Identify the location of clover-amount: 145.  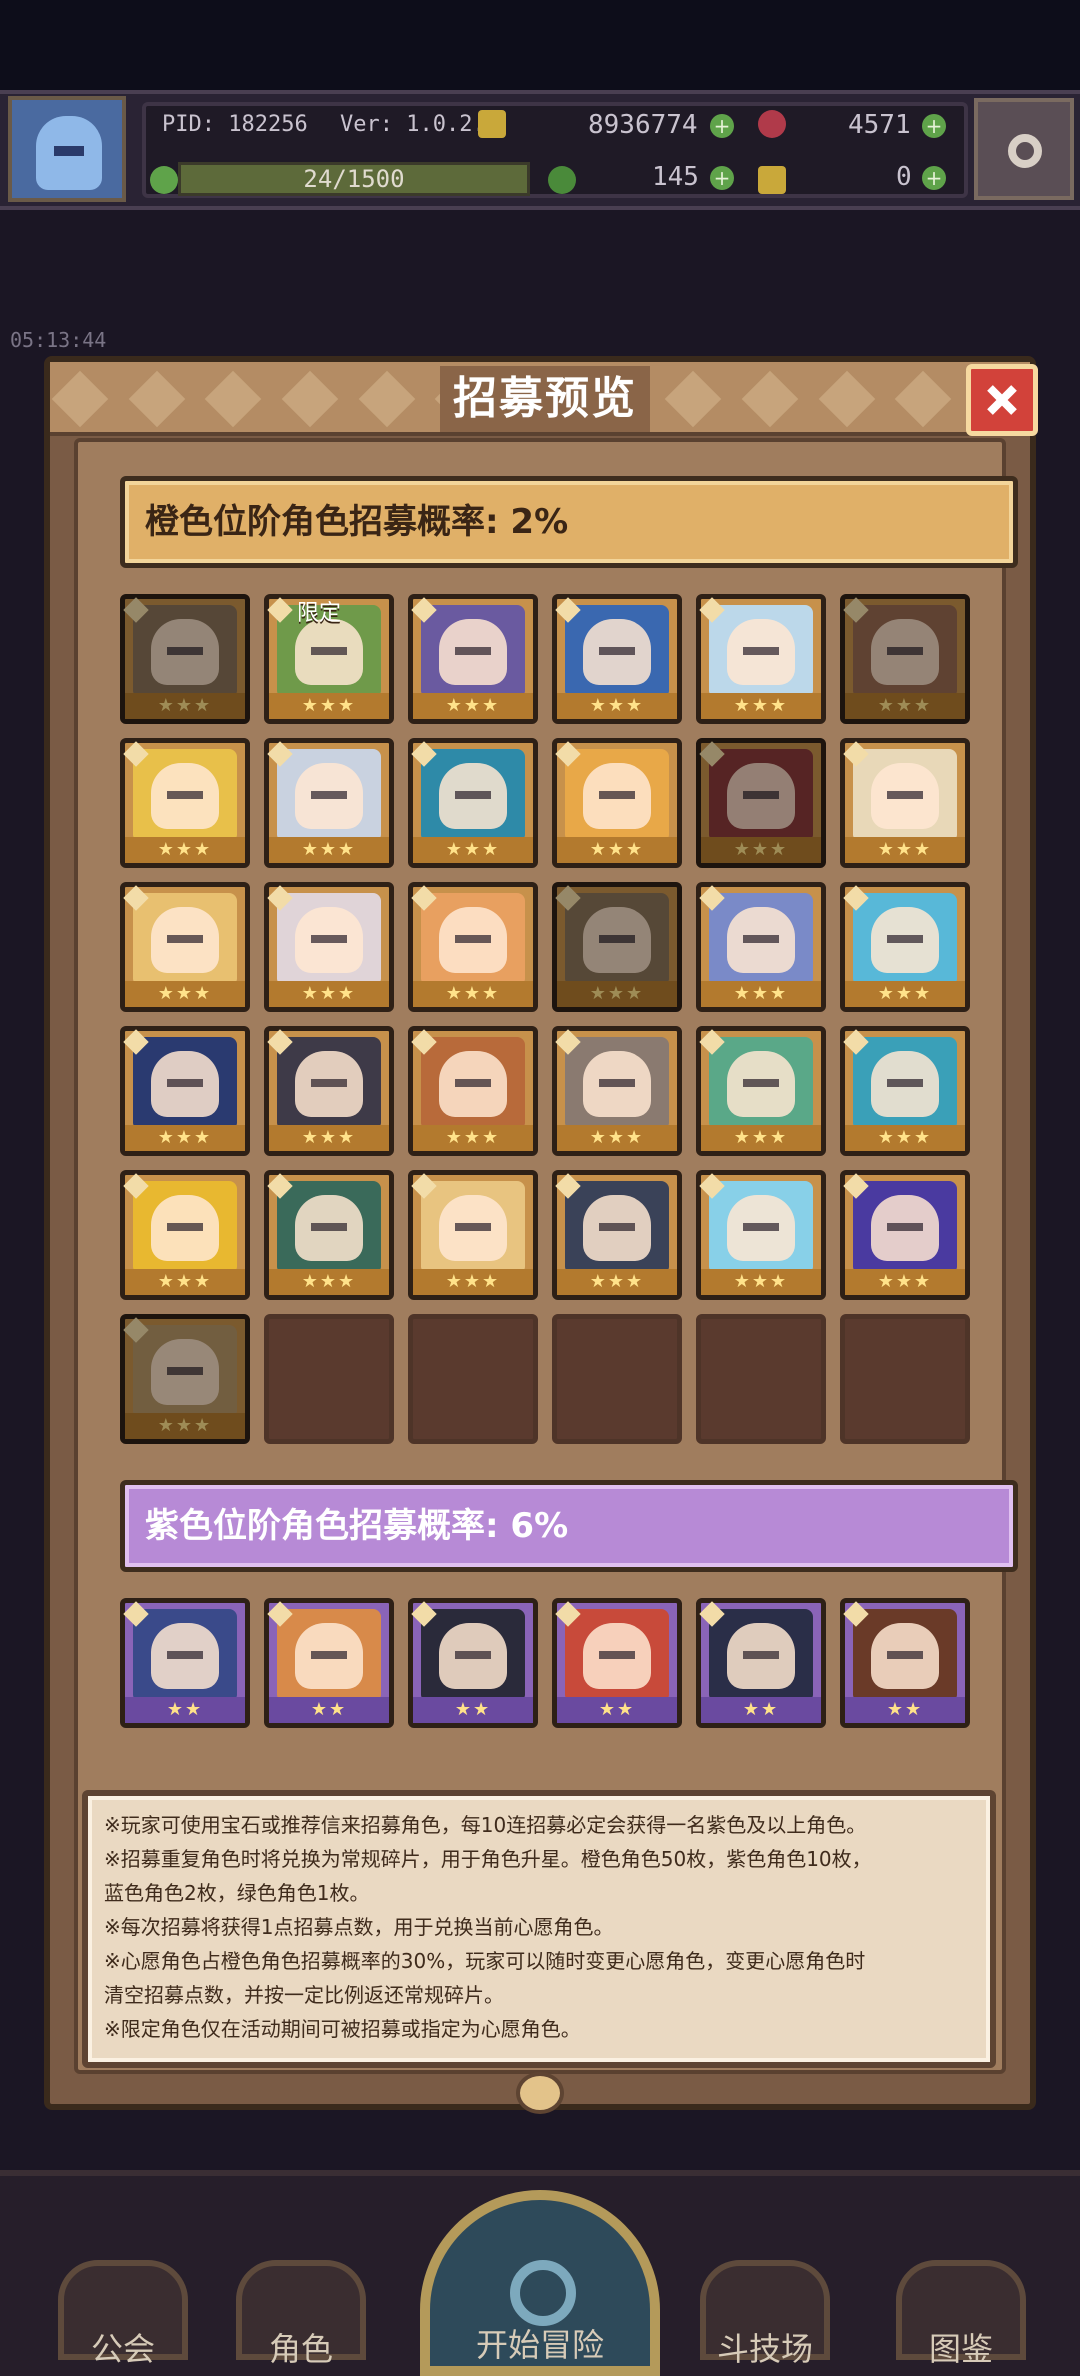
(675, 177).